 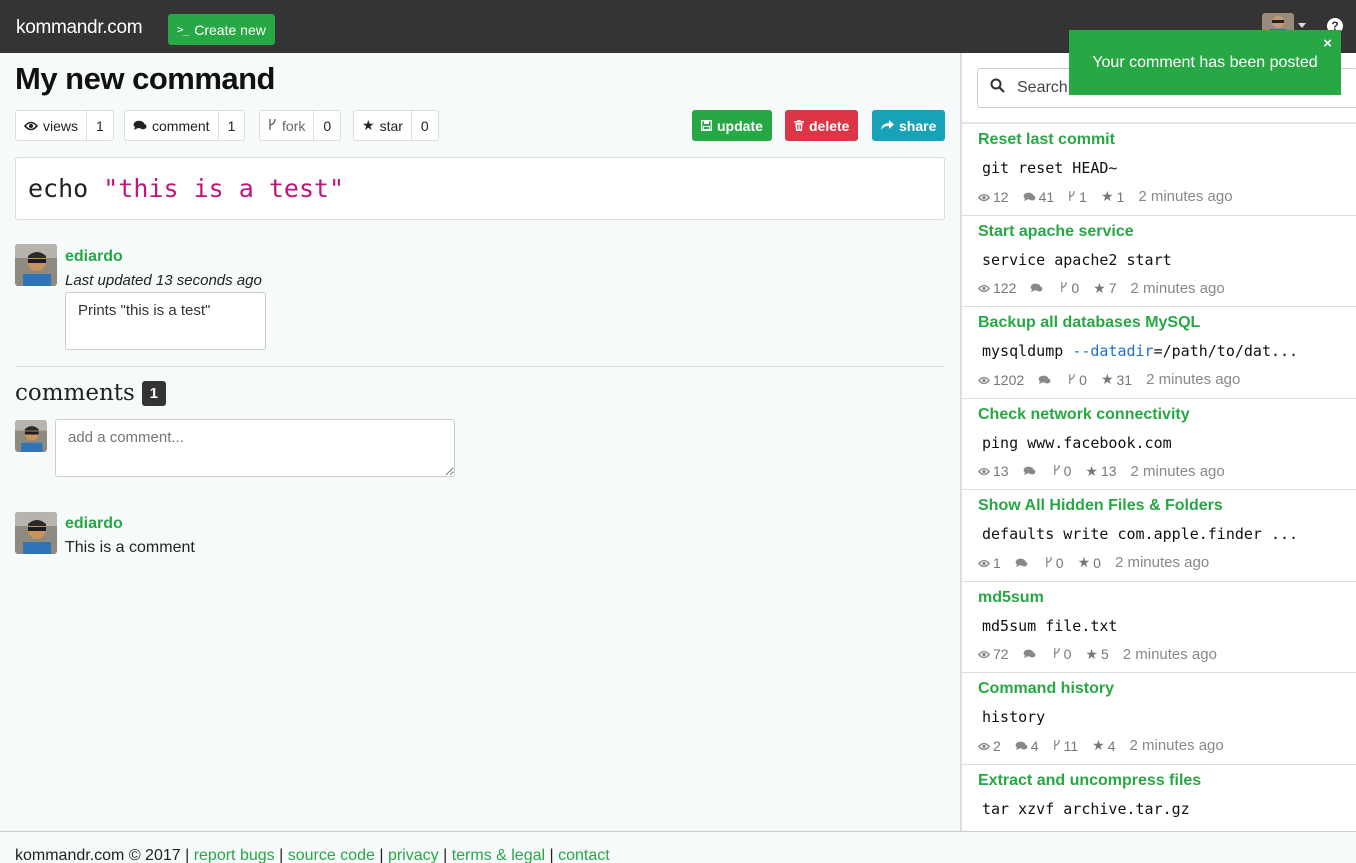 What do you see at coordinates (829, 125) in the screenshot?
I see `delete-label: delete` at bounding box center [829, 125].